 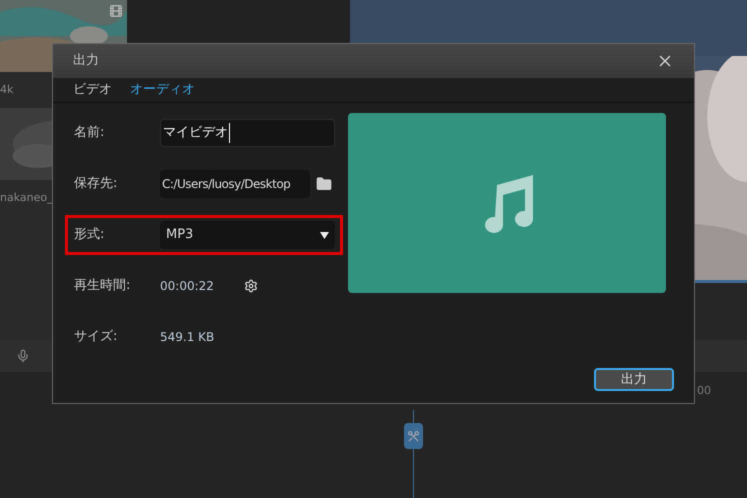 I want to click on format-select: MP3, so click(x=247, y=235).